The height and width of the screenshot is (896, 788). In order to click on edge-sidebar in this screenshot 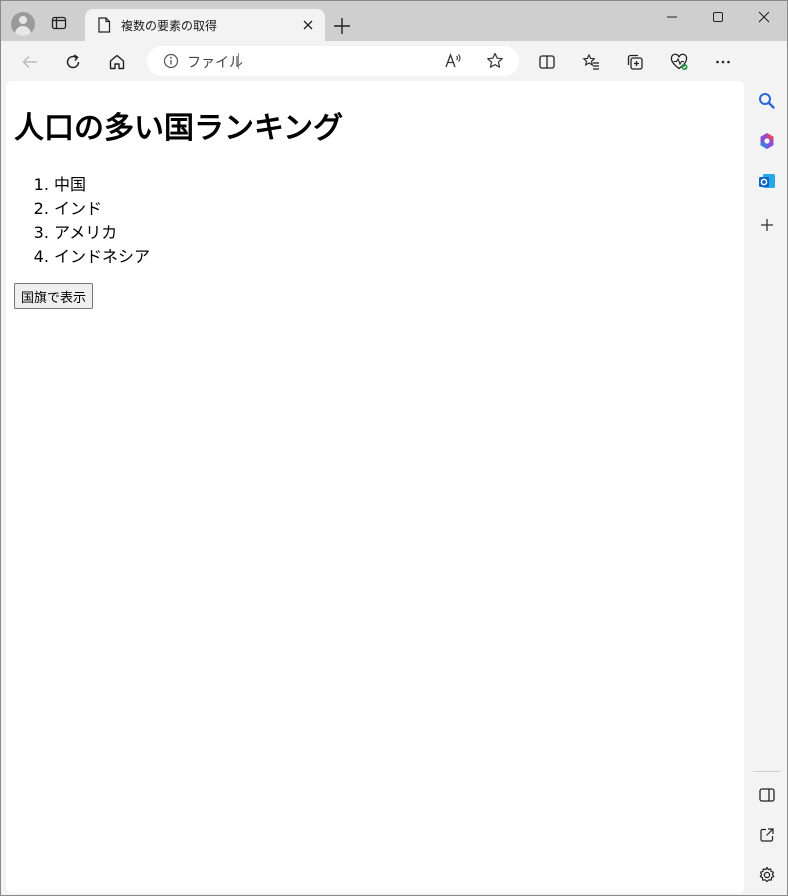, I will do `click(767, 468)`.